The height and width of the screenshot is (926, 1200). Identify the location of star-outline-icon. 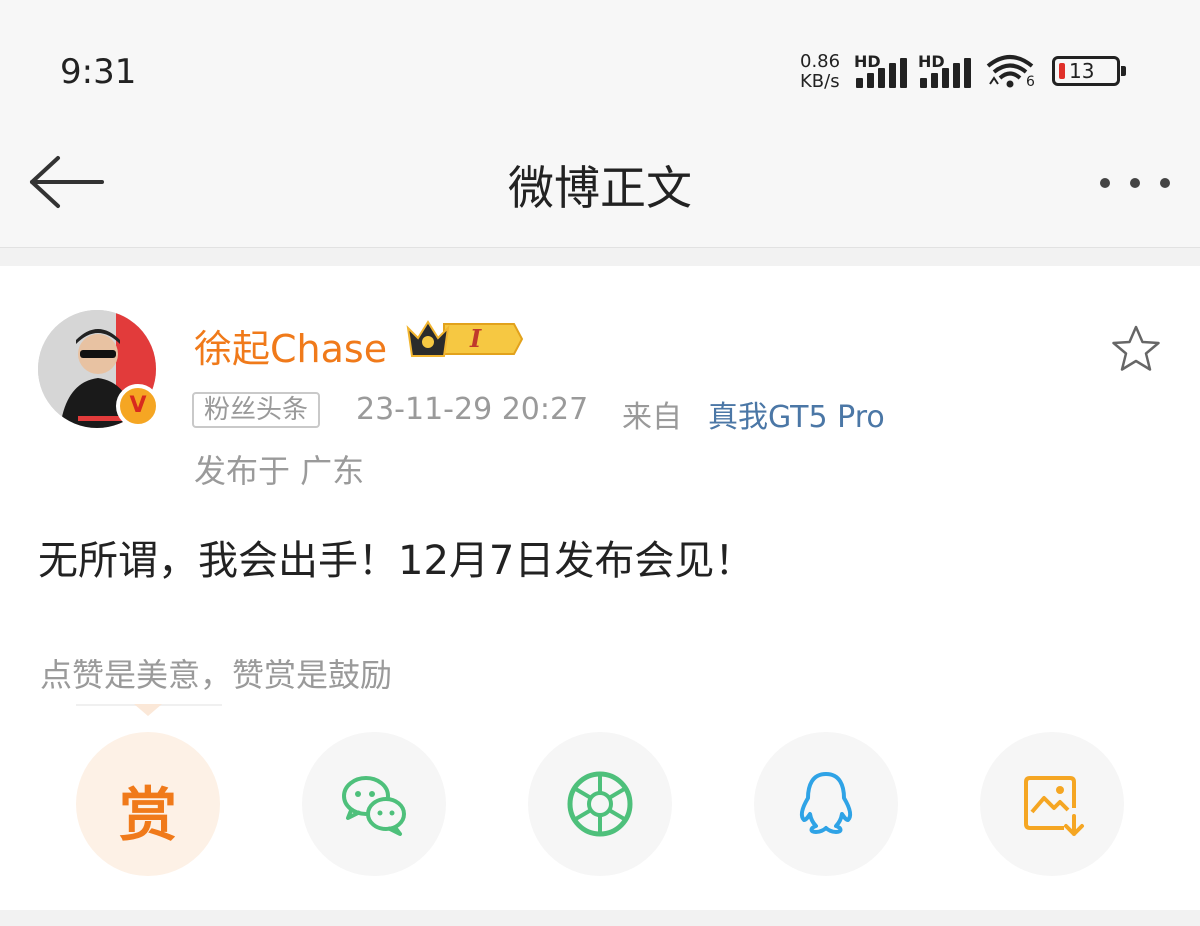
(1136, 349).